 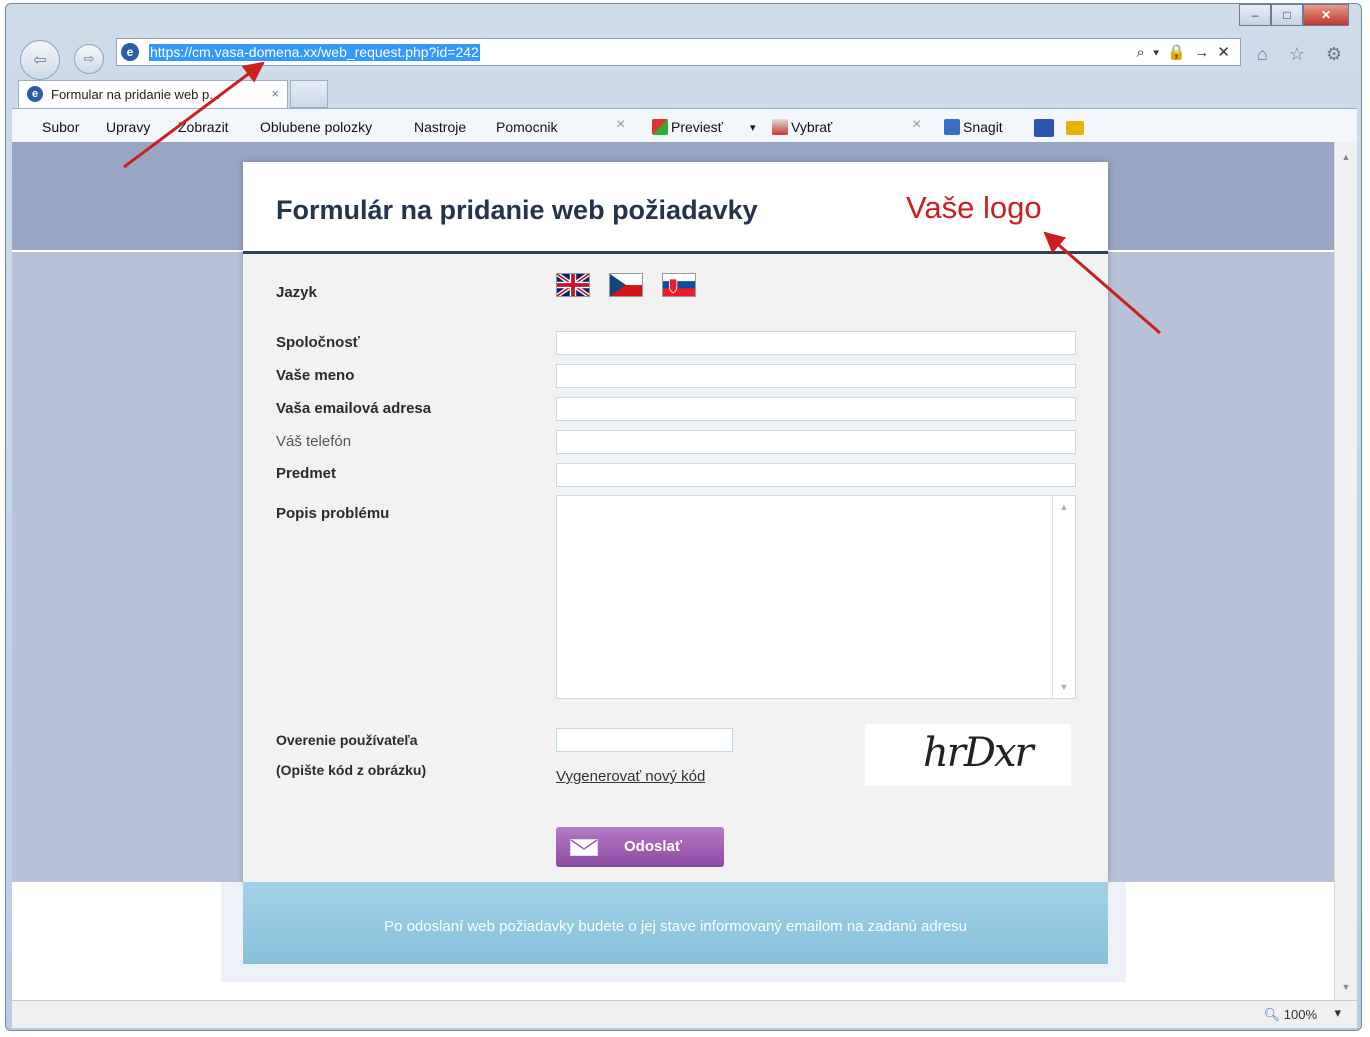 What do you see at coordinates (644, 740) in the screenshot?
I see `captcha-input` at bounding box center [644, 740].